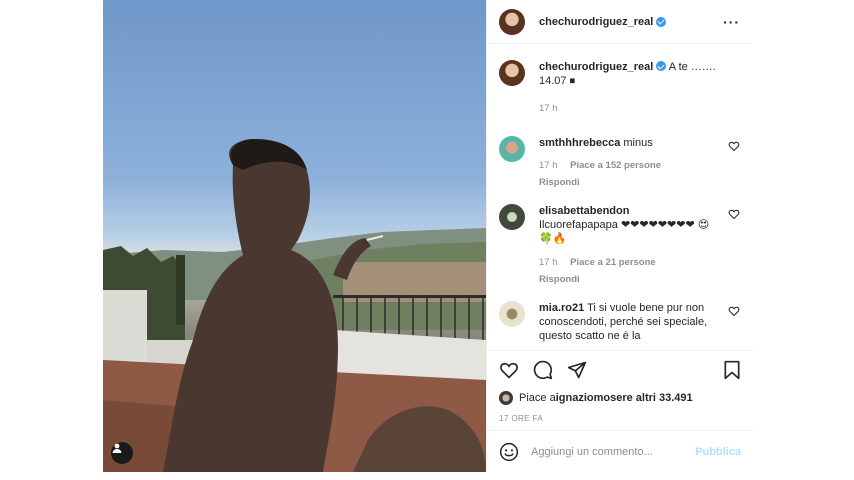 The width and height of the screenshot is (854, 480). I want to click on likes-summary: Piace a ignaziomoser e altri 33.491, so click(620, 398).